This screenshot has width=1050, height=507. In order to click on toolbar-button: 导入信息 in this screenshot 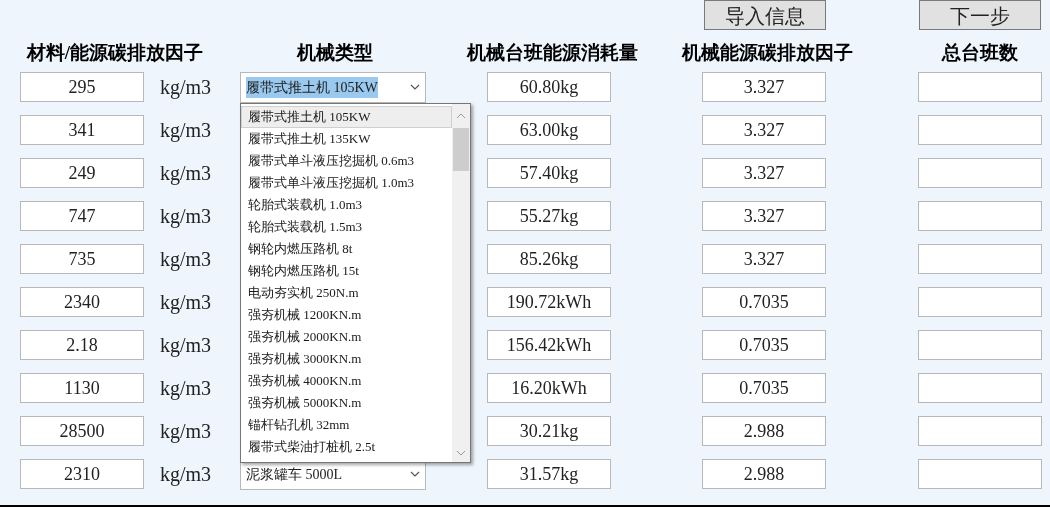, I will do `click(765, 15)`.